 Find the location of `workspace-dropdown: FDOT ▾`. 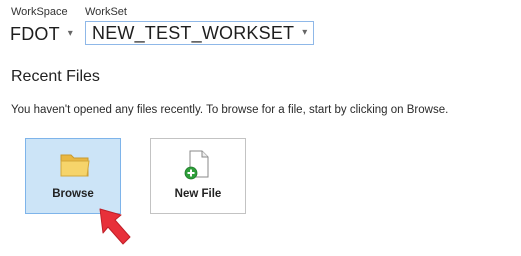

workspace-dropdown: FDOT ▾ is located at coordinates (41, 34).